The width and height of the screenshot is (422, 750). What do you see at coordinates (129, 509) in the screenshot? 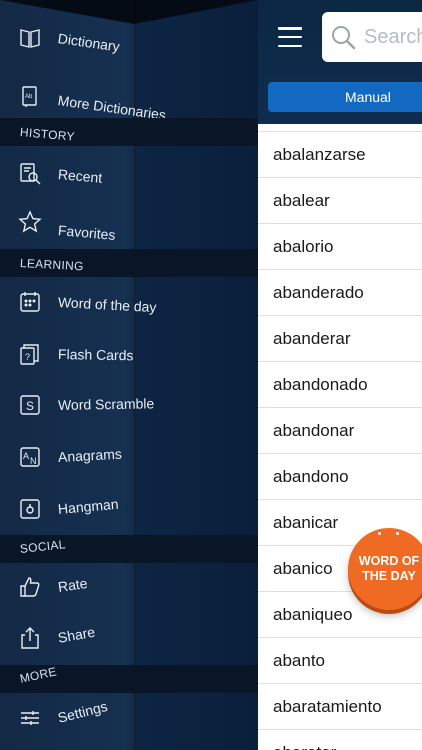
I see `menu-item-hangman: Hangman` at bounding box center [129, 509].